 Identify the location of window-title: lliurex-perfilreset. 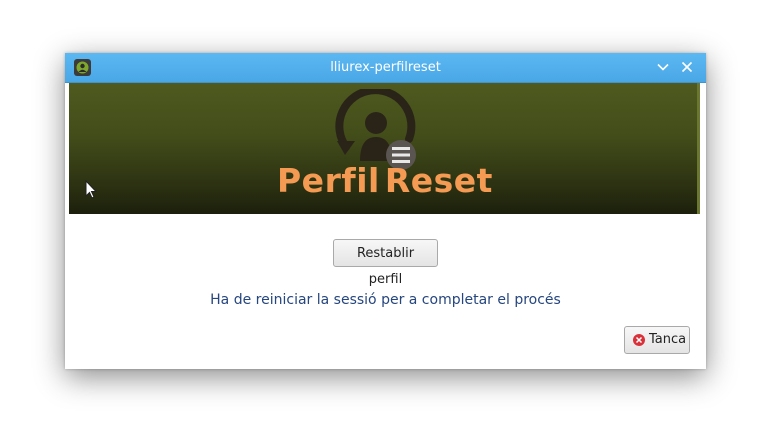
(385, 67).